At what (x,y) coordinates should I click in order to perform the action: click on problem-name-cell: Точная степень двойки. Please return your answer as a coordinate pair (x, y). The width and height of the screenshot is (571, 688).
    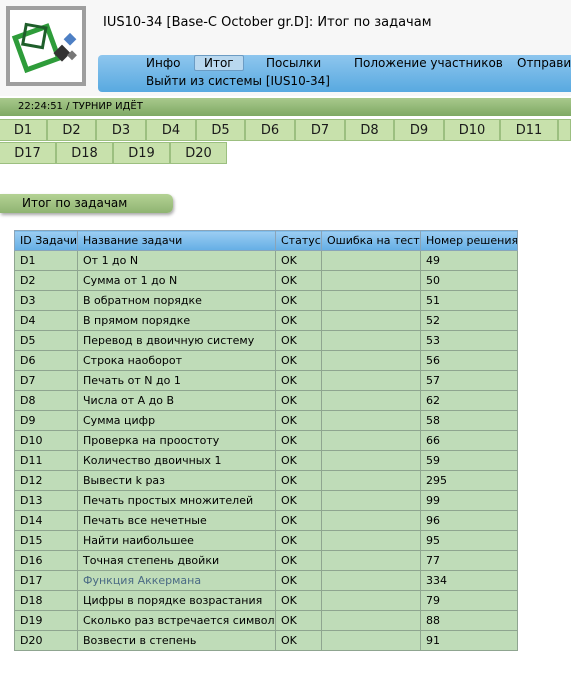
    Looking at the image, I should click on (176, 560).